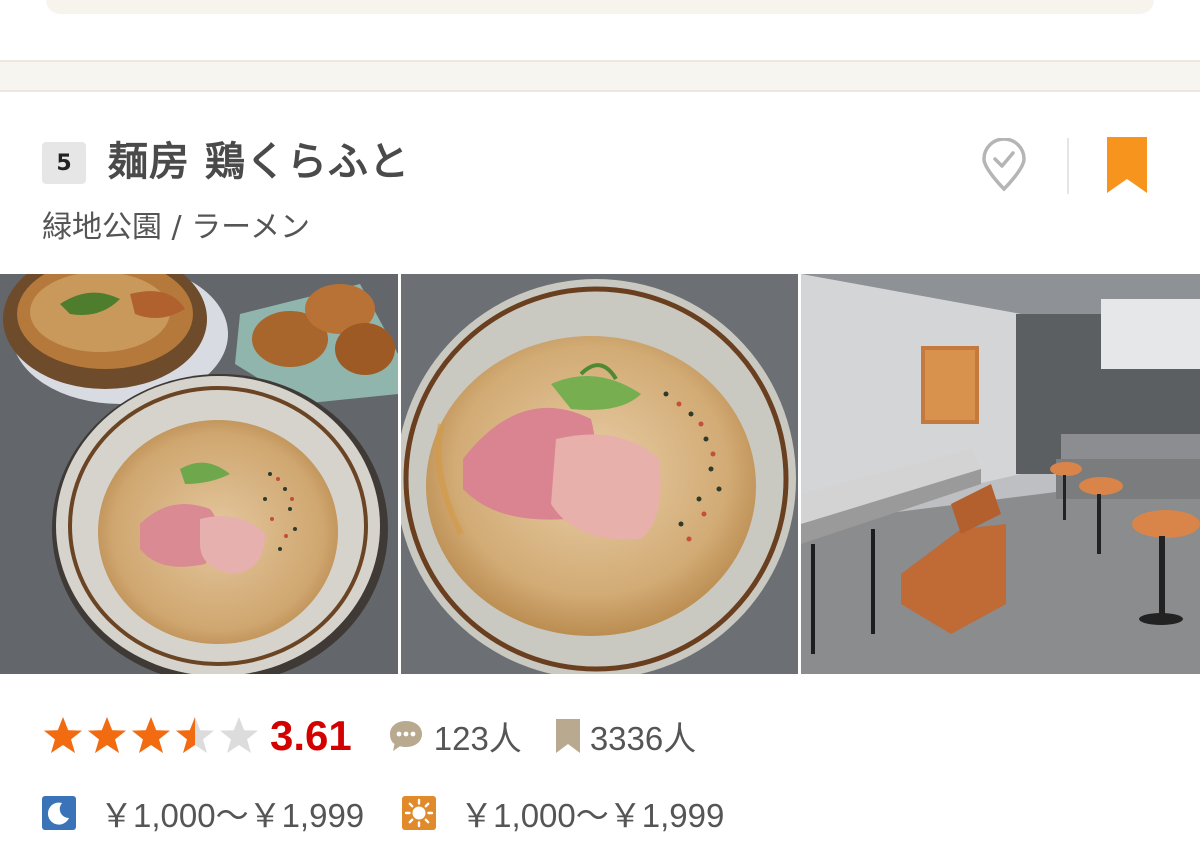 The image size is (1200, 856). I want to click on save-count: 3336人, so click(626, 736).